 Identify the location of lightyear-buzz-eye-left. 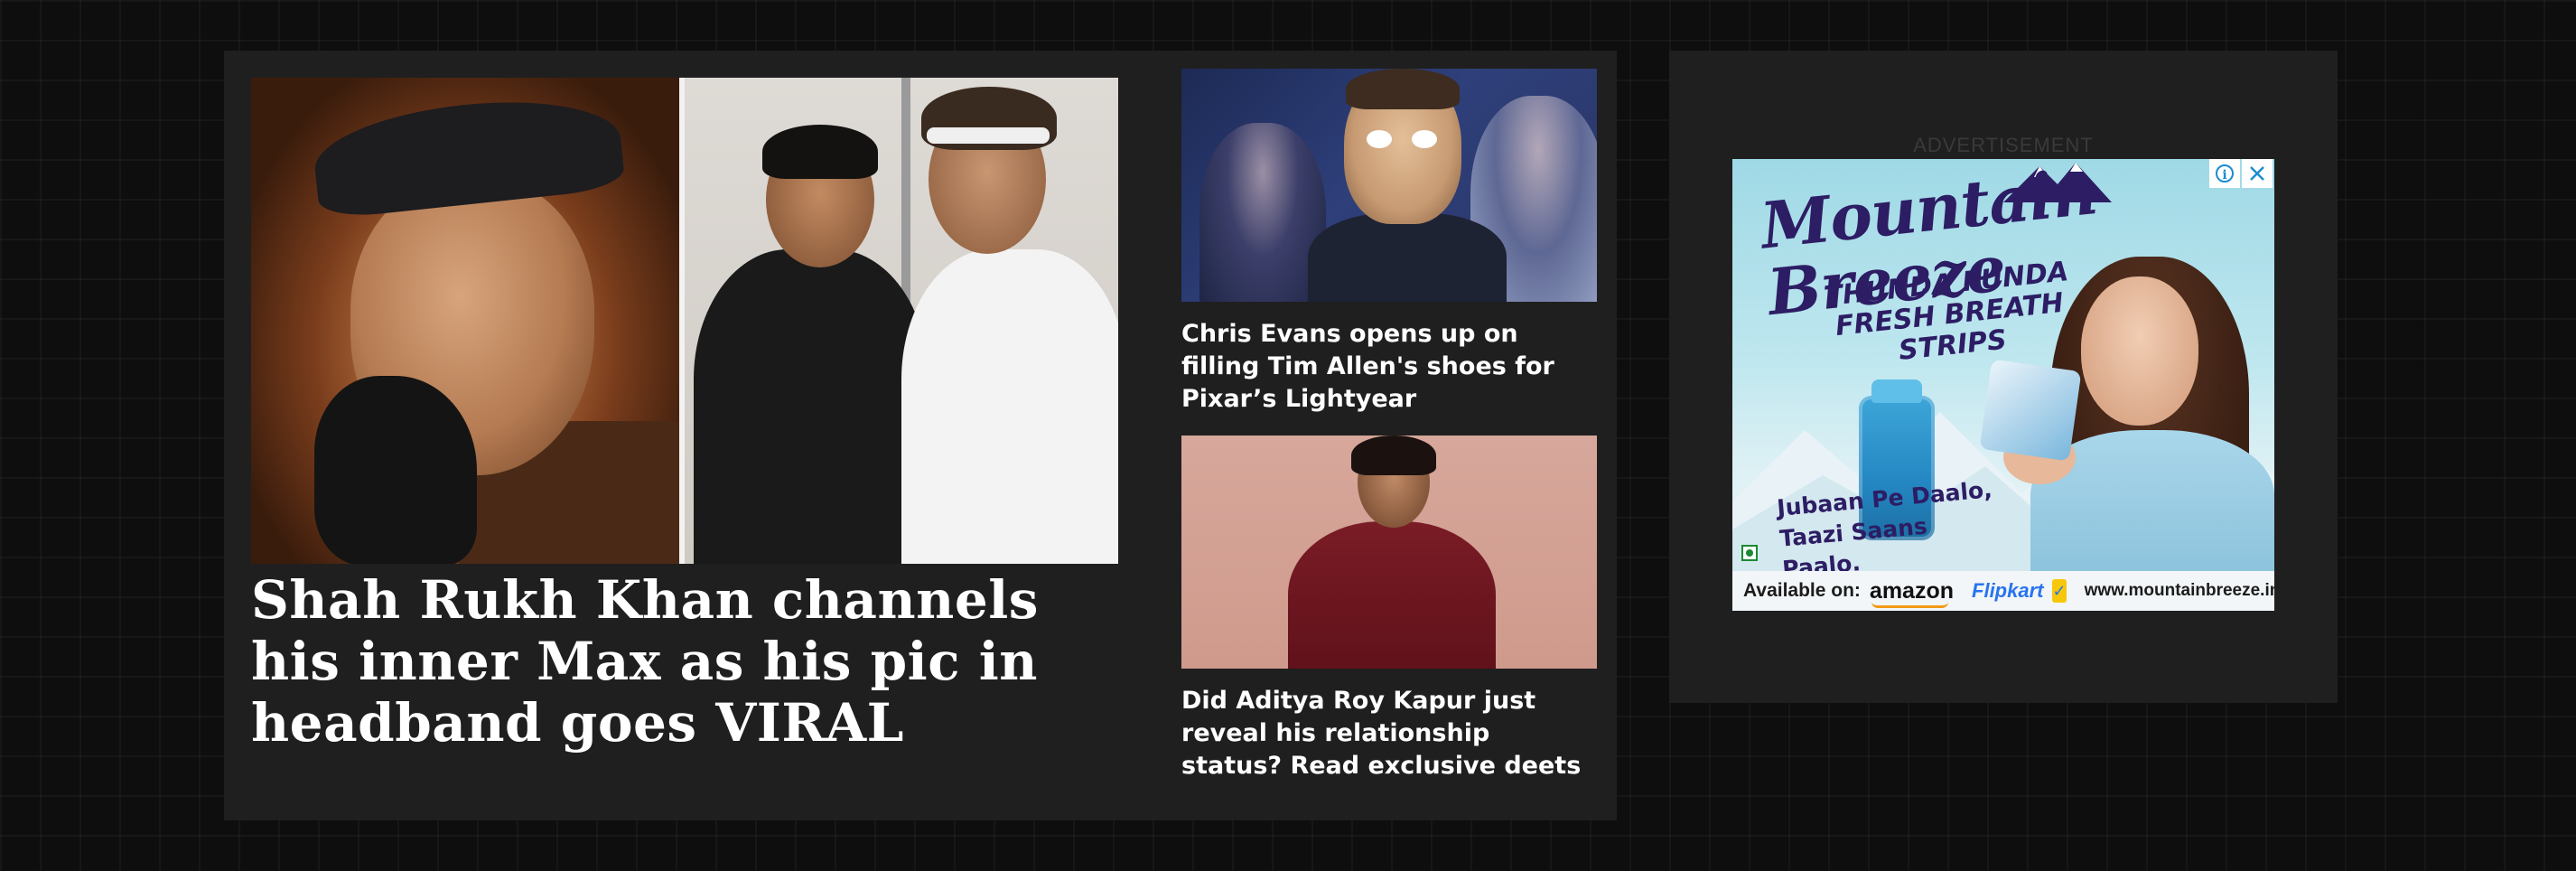
(1379, 139).